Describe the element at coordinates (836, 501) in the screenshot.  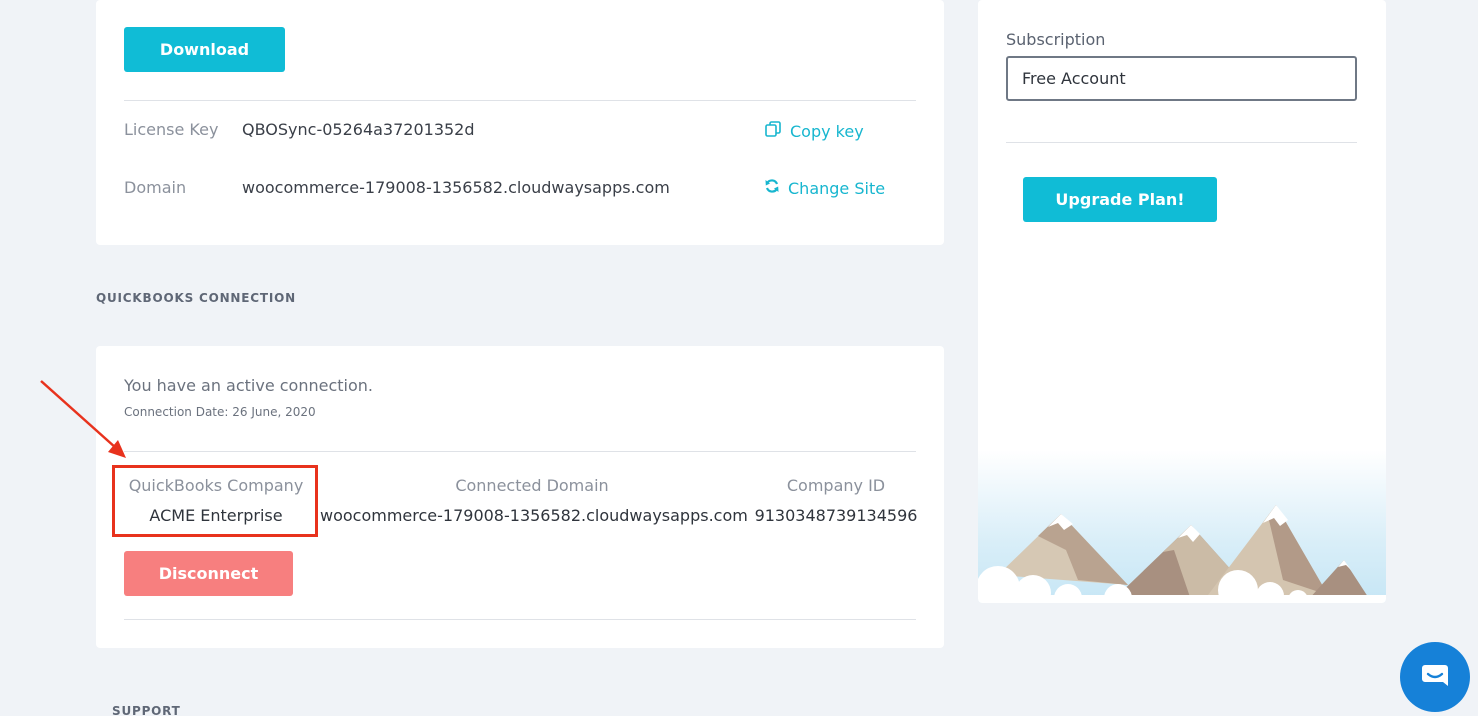
I see `company-id-column: Company ID 9130348739134596` at that location.